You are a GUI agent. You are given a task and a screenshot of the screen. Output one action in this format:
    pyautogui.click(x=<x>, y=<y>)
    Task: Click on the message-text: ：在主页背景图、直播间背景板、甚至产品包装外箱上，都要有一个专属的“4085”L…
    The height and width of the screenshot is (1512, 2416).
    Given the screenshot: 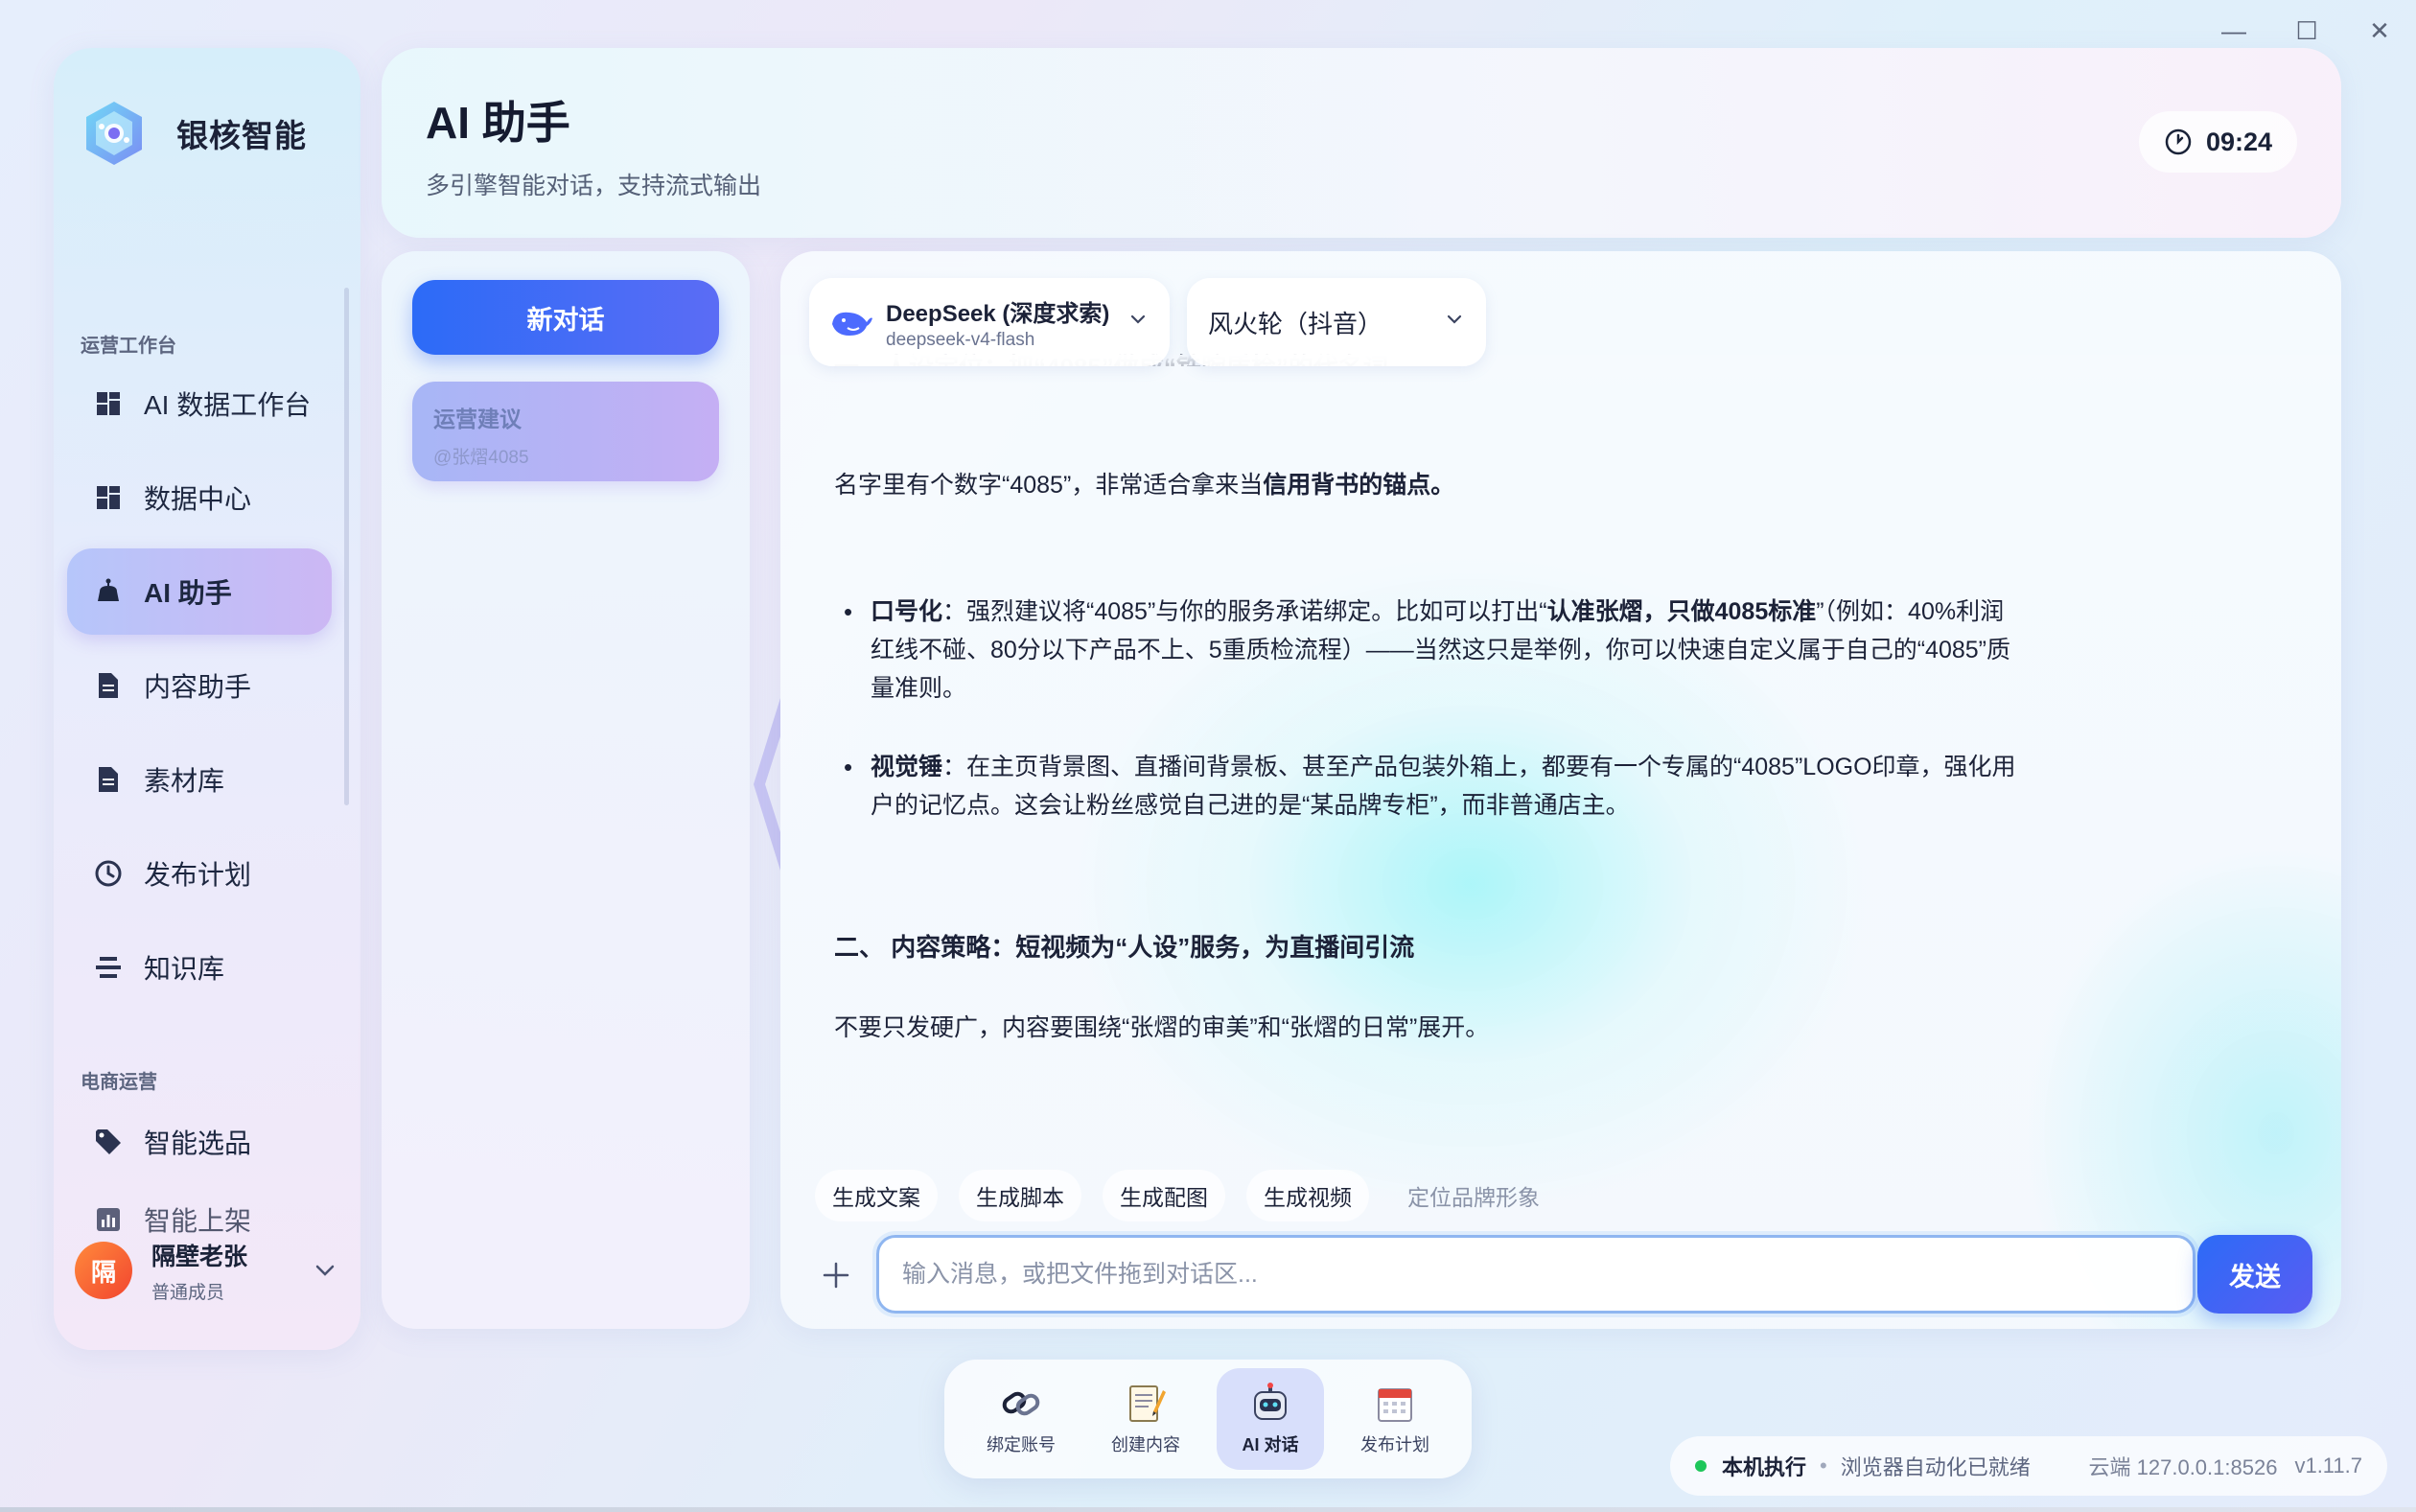 What is the action you would take?
    pyautogui.click(x=1444, y=786)
    